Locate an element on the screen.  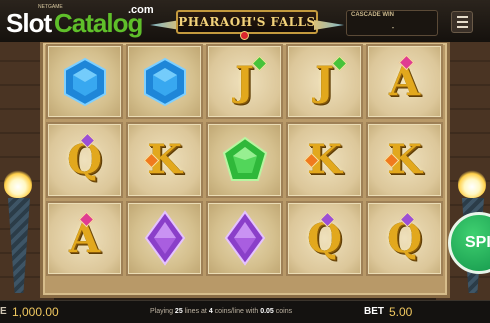
logo-suffix: .com is located at coordinates (141, 10).